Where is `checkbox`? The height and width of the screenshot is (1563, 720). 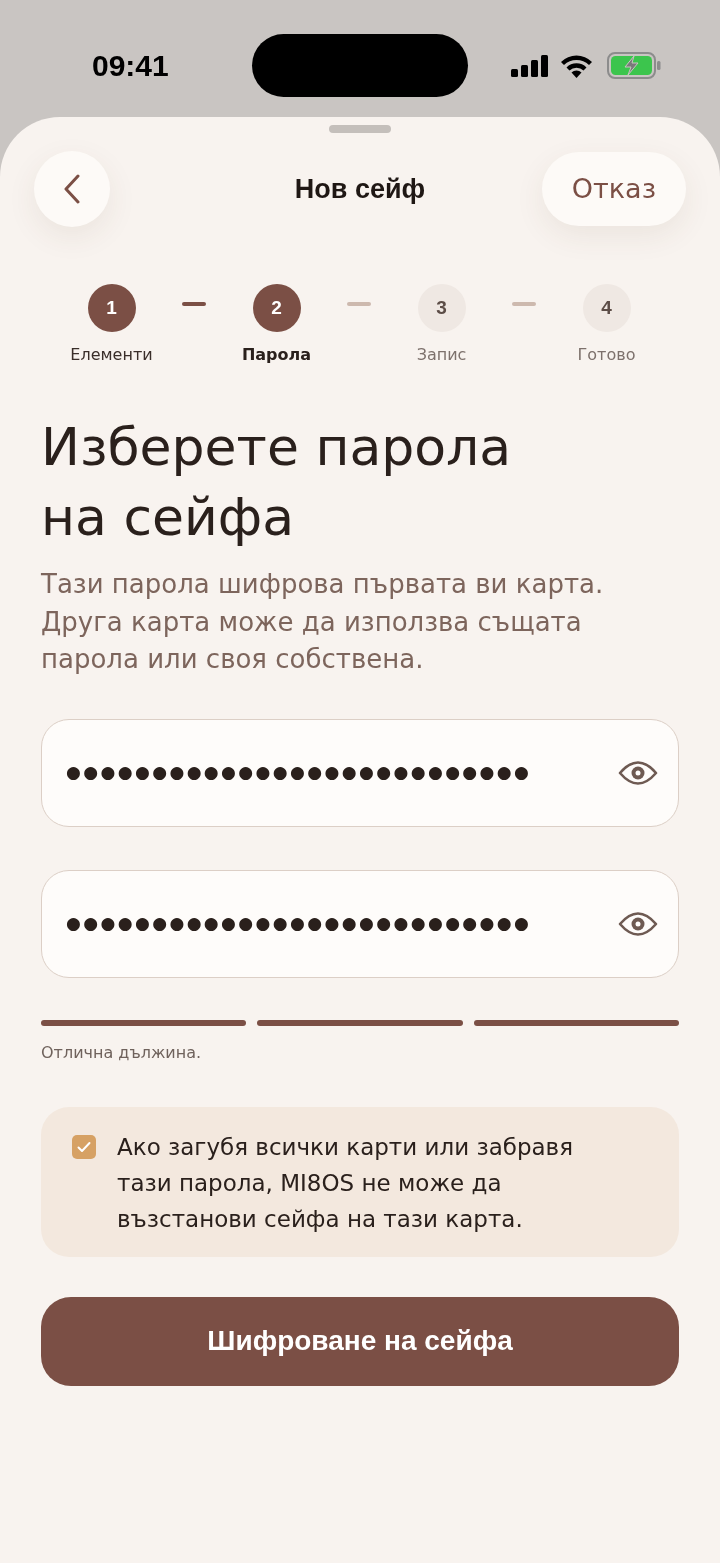
checkbox is located at coordinates (84, 1146).